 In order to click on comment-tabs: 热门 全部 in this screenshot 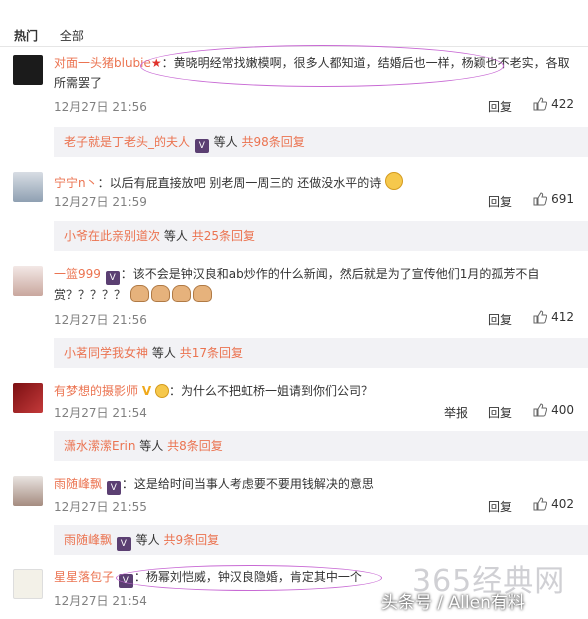, I will do `click(58, 35)`.